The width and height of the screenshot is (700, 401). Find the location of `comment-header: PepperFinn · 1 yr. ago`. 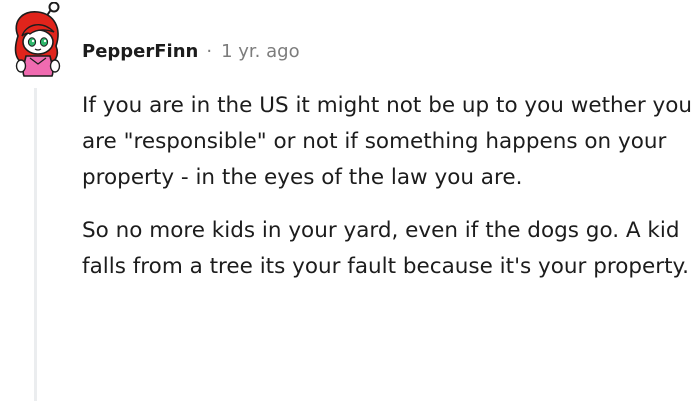

comment-header: PepperFinn · 1 yr. ago is located at coordinates (191, 51).